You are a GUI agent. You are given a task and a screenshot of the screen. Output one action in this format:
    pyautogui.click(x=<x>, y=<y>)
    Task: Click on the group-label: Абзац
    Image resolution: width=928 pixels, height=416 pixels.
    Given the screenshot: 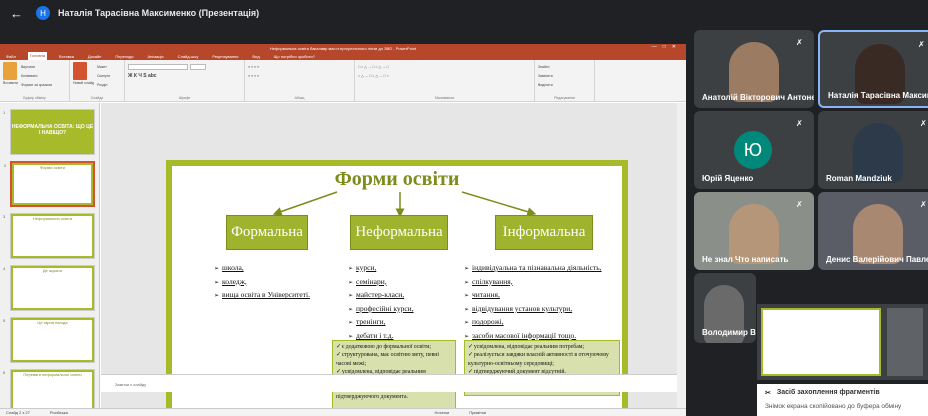 What is the action you would take?
    pyautogui.click(x=299, y=98)
    